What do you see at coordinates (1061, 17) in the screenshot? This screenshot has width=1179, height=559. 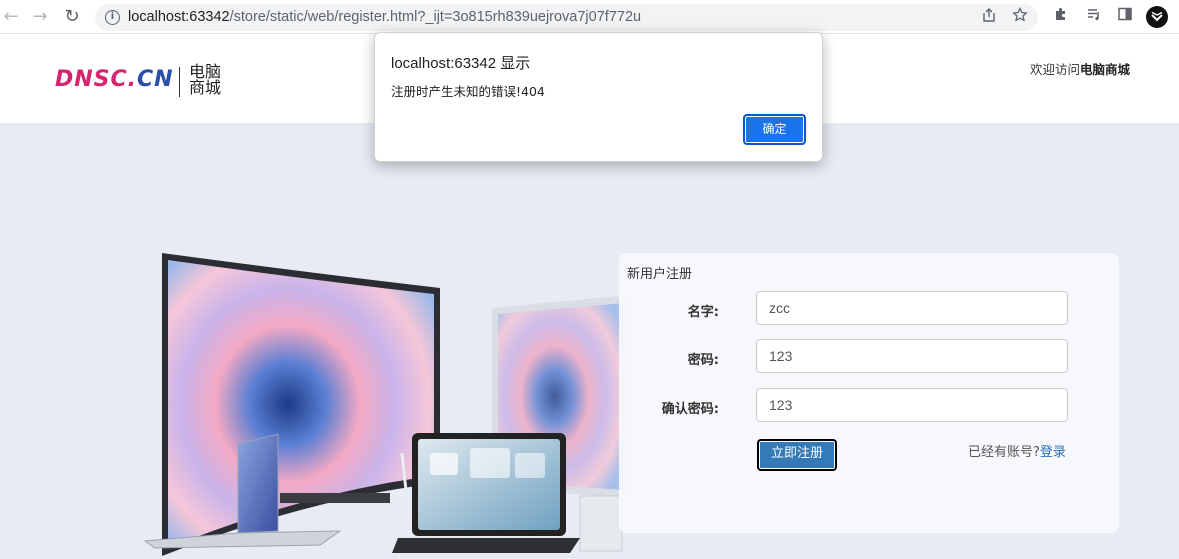 I see `extensions-puzzle-icon` at bounding box center [1061, 17].